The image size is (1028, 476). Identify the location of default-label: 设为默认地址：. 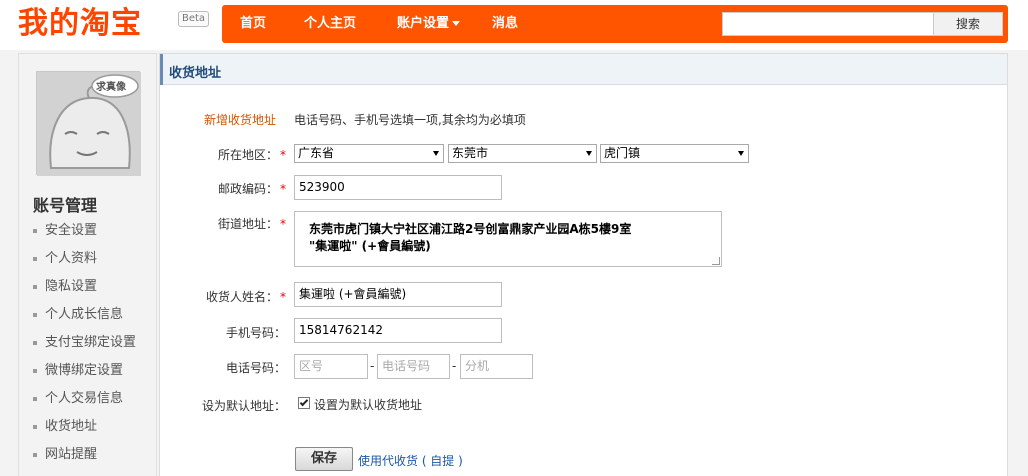
(244, 405).